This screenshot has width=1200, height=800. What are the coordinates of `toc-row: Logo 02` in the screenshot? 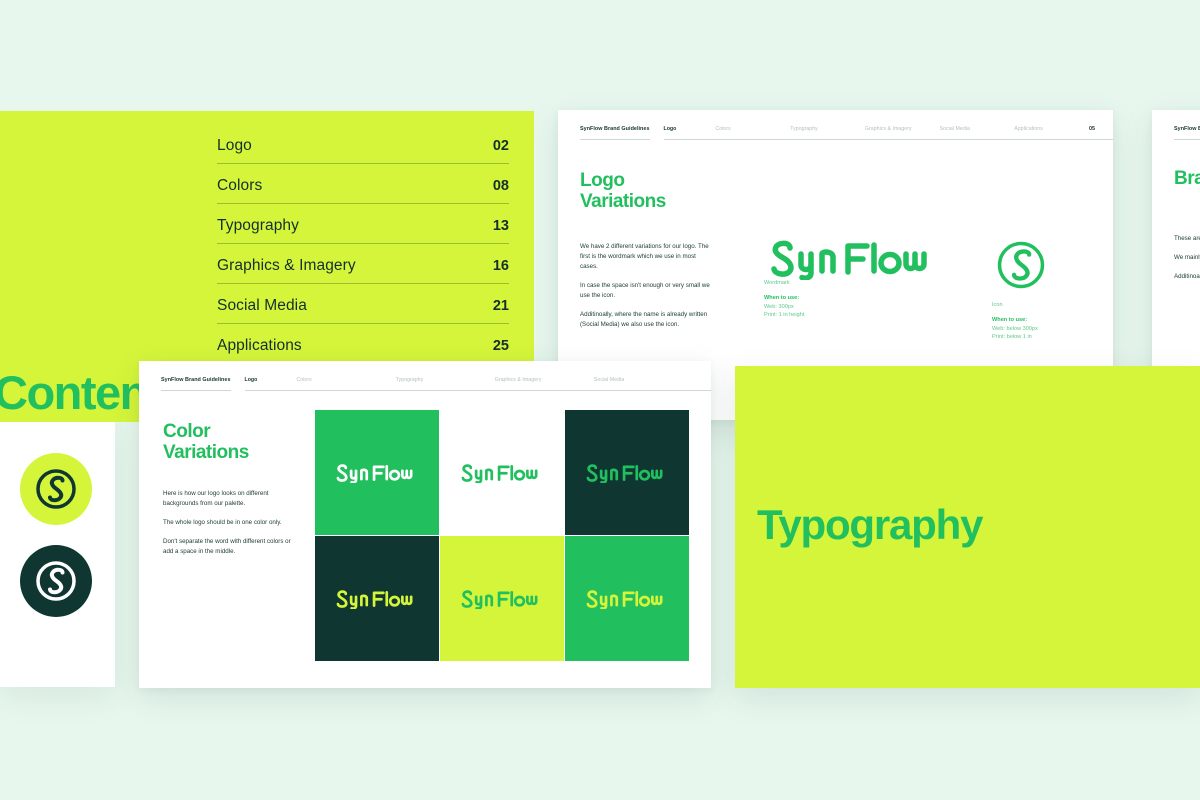 It's located at (363, 150).